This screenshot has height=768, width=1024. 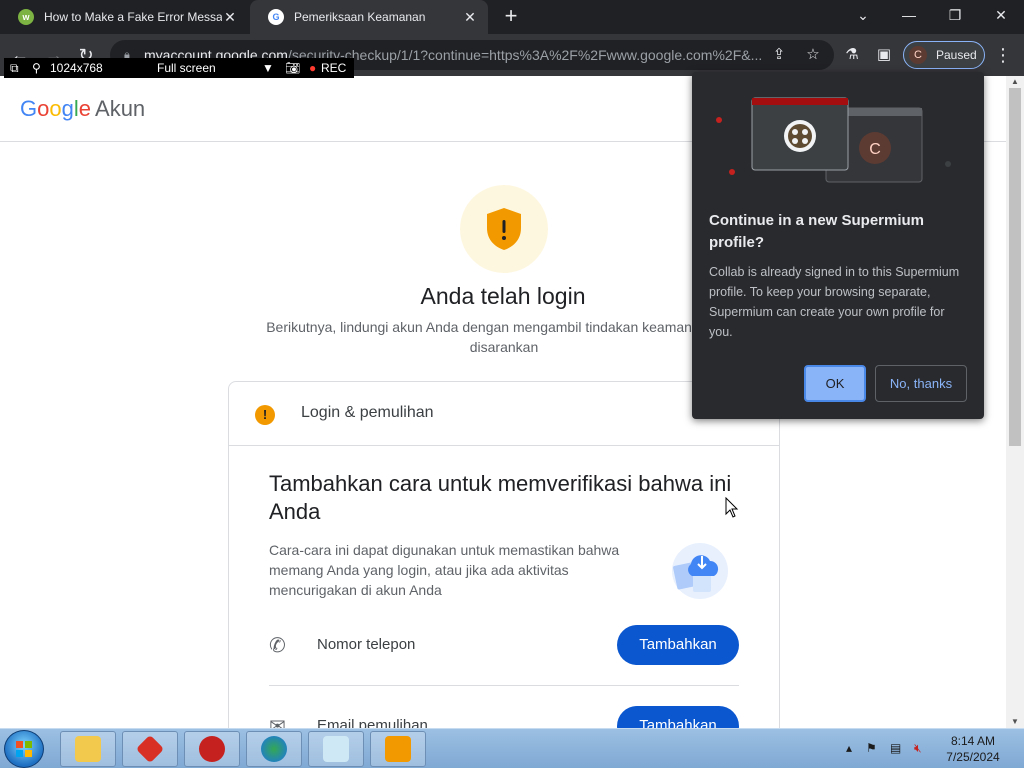 What do you see at coordinates (26, 17) in the screenshot?
I see `wikihow-icon: w` at bounding box center [26, 17].